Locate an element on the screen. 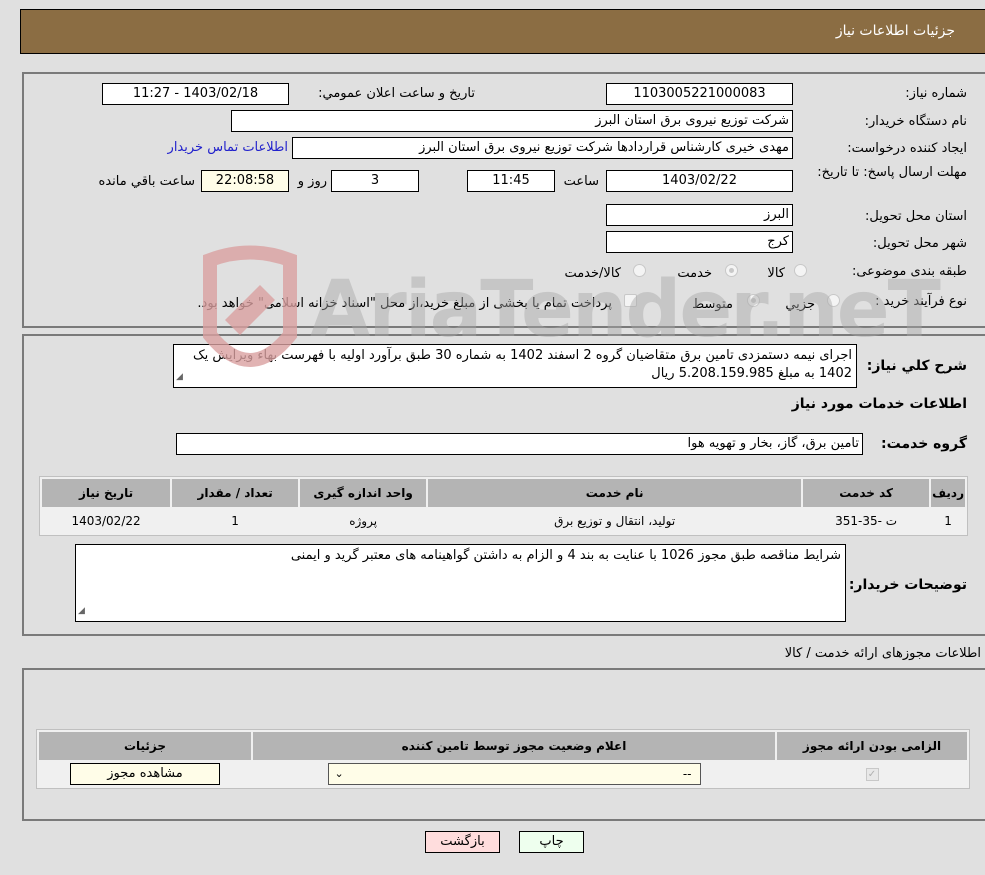 This screenshot has height=875, width=985. remaining-time-label: ساعت باقي مانده is located at coordinates (146, 181).